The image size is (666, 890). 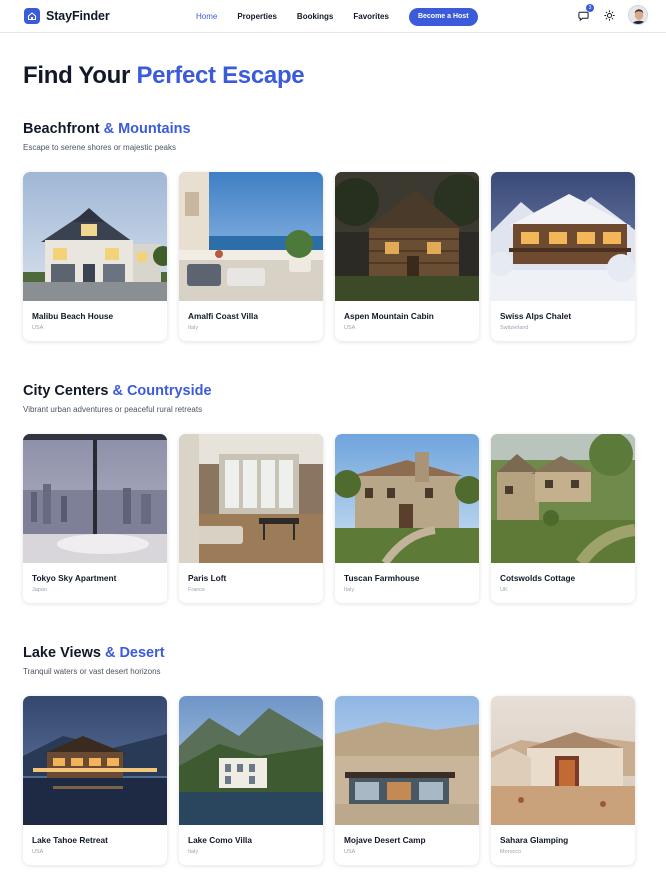 What do you see at coordinates (78, 16) in the screenshot?
I see `brand-name: StayFinder` at bounding box center [78, 16].